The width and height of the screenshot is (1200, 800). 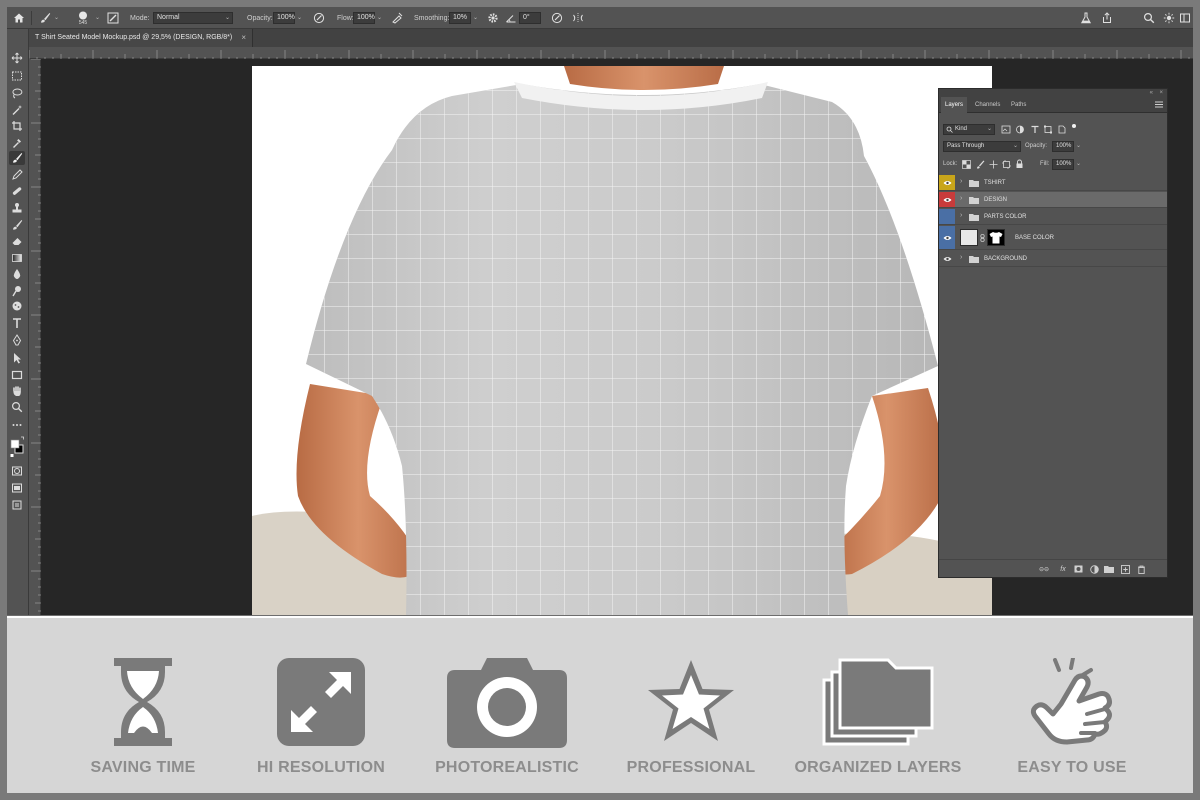 What do you see at coordinates (17, 471) in the screenshot?
I see `quick-mask-icon` at bounding box center [17, 471].